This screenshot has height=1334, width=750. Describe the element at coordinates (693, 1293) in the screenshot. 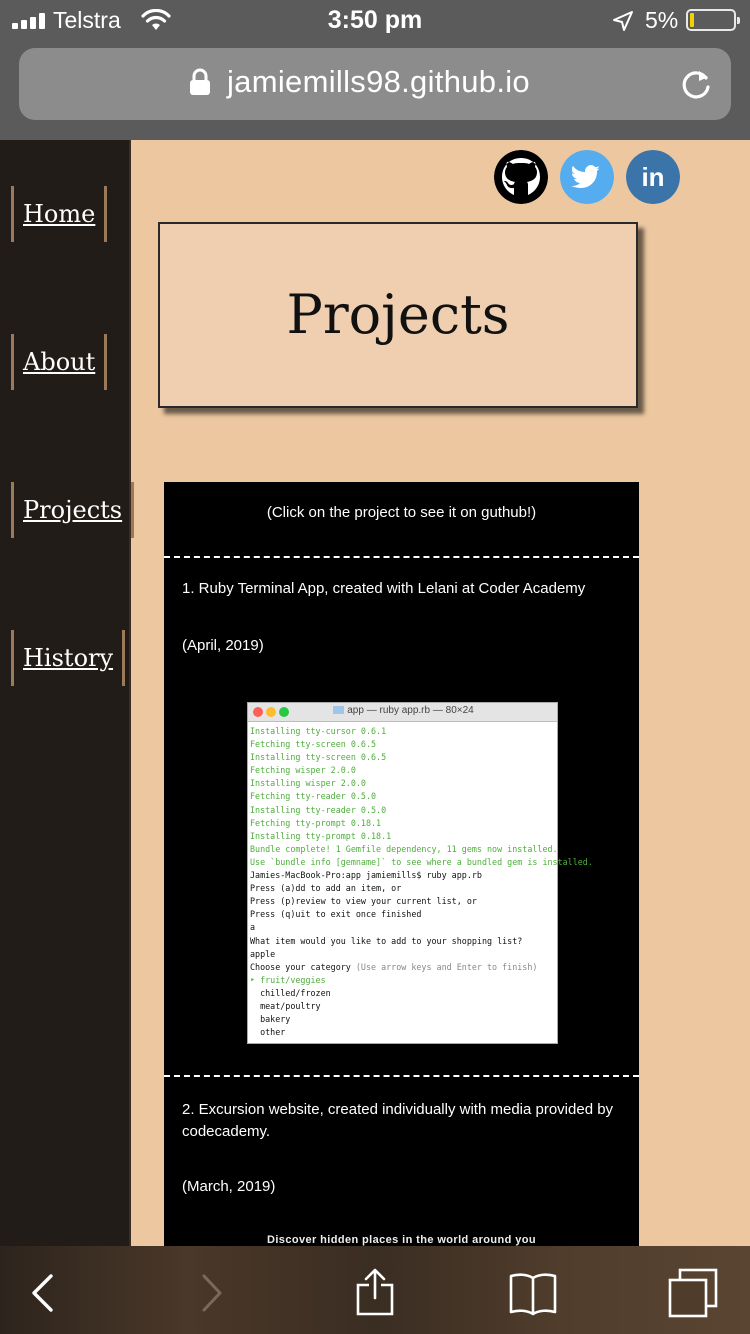

I see `tabs-icon` at that location.